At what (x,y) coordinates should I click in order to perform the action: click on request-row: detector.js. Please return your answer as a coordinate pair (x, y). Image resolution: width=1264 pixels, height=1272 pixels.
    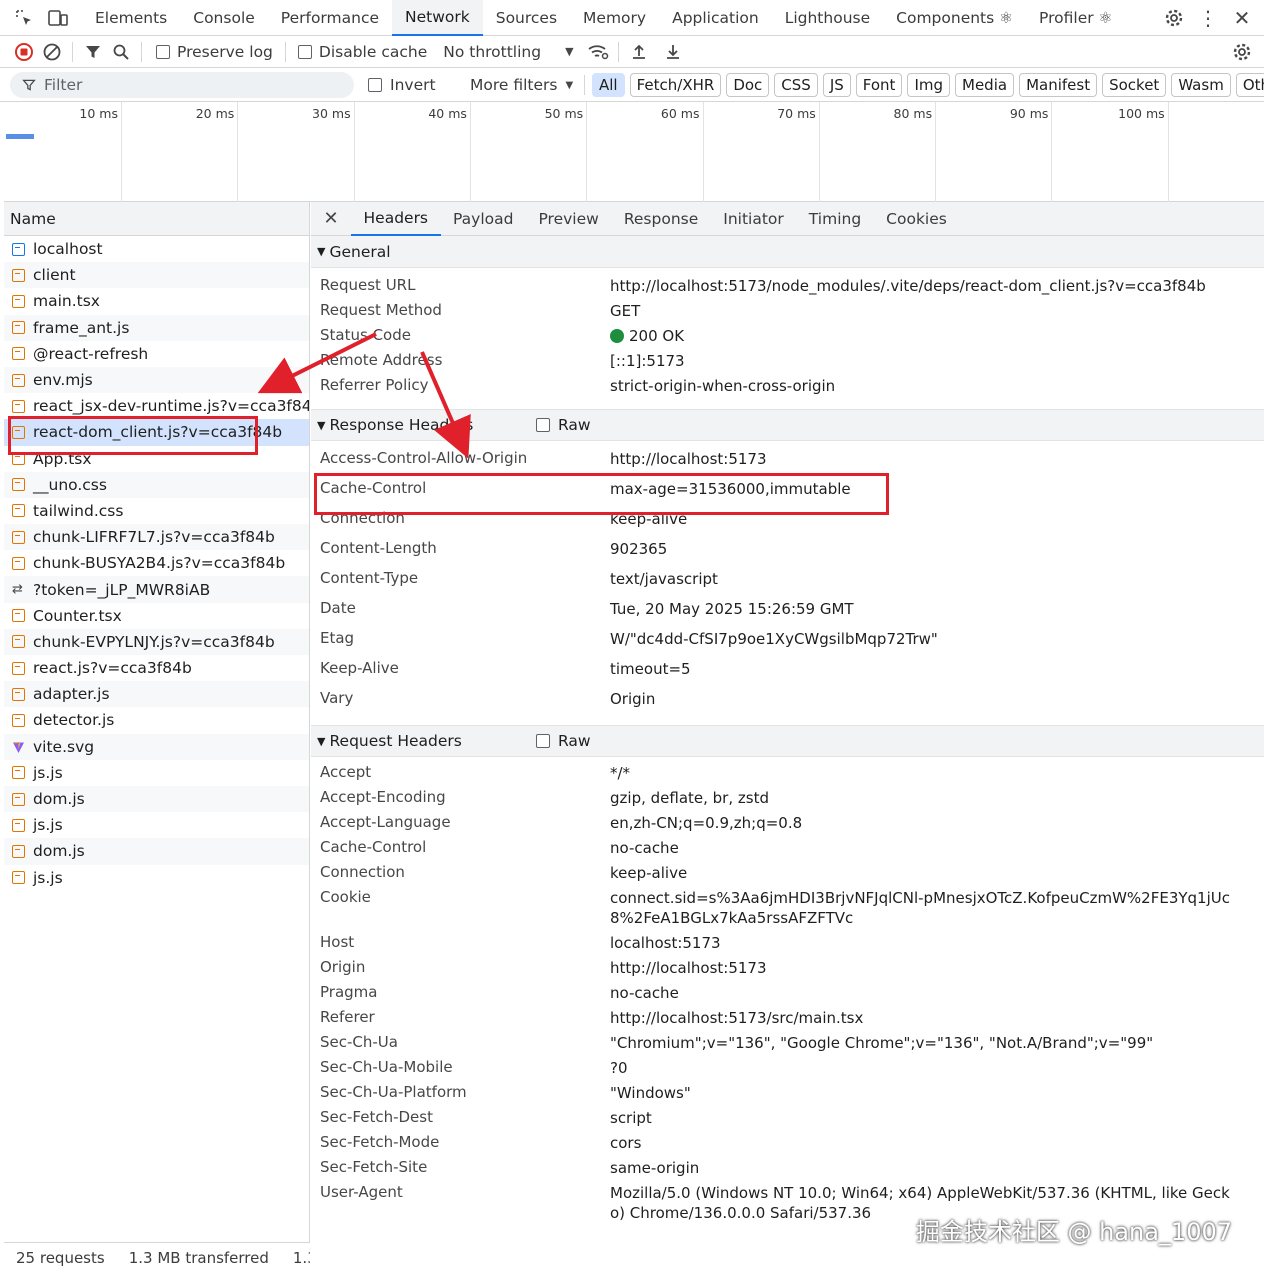
    Looking at the image, I should click on (156, 720).